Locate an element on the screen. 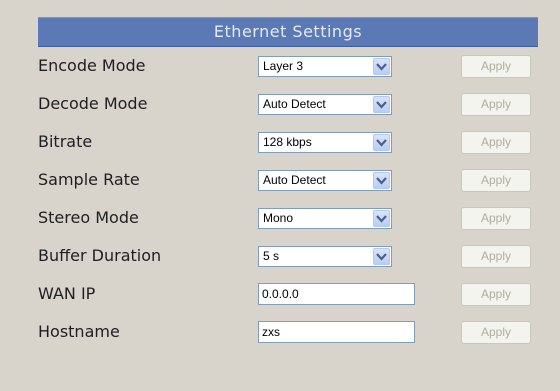  row-label: Encode Mode is located at coordinates (92, 65).